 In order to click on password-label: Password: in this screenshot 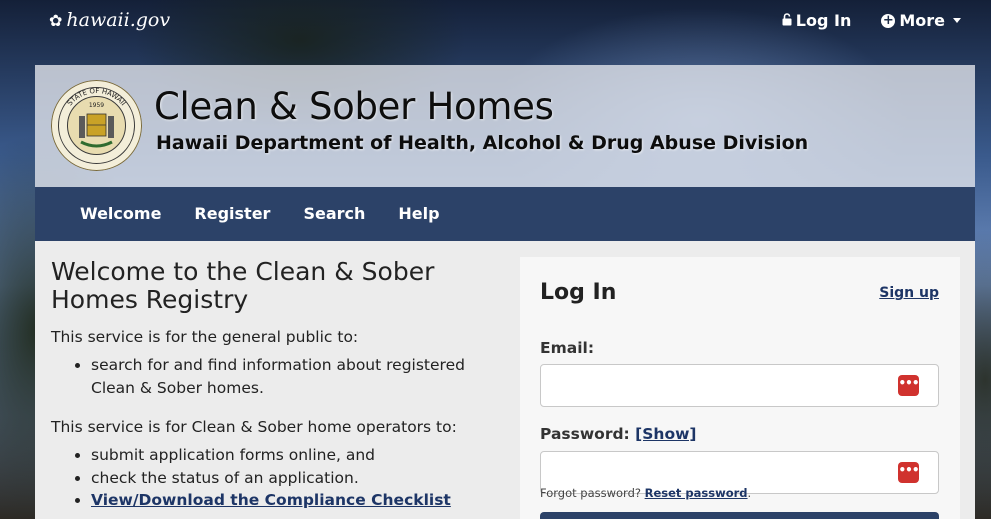, I will do `click(585, 434)`.